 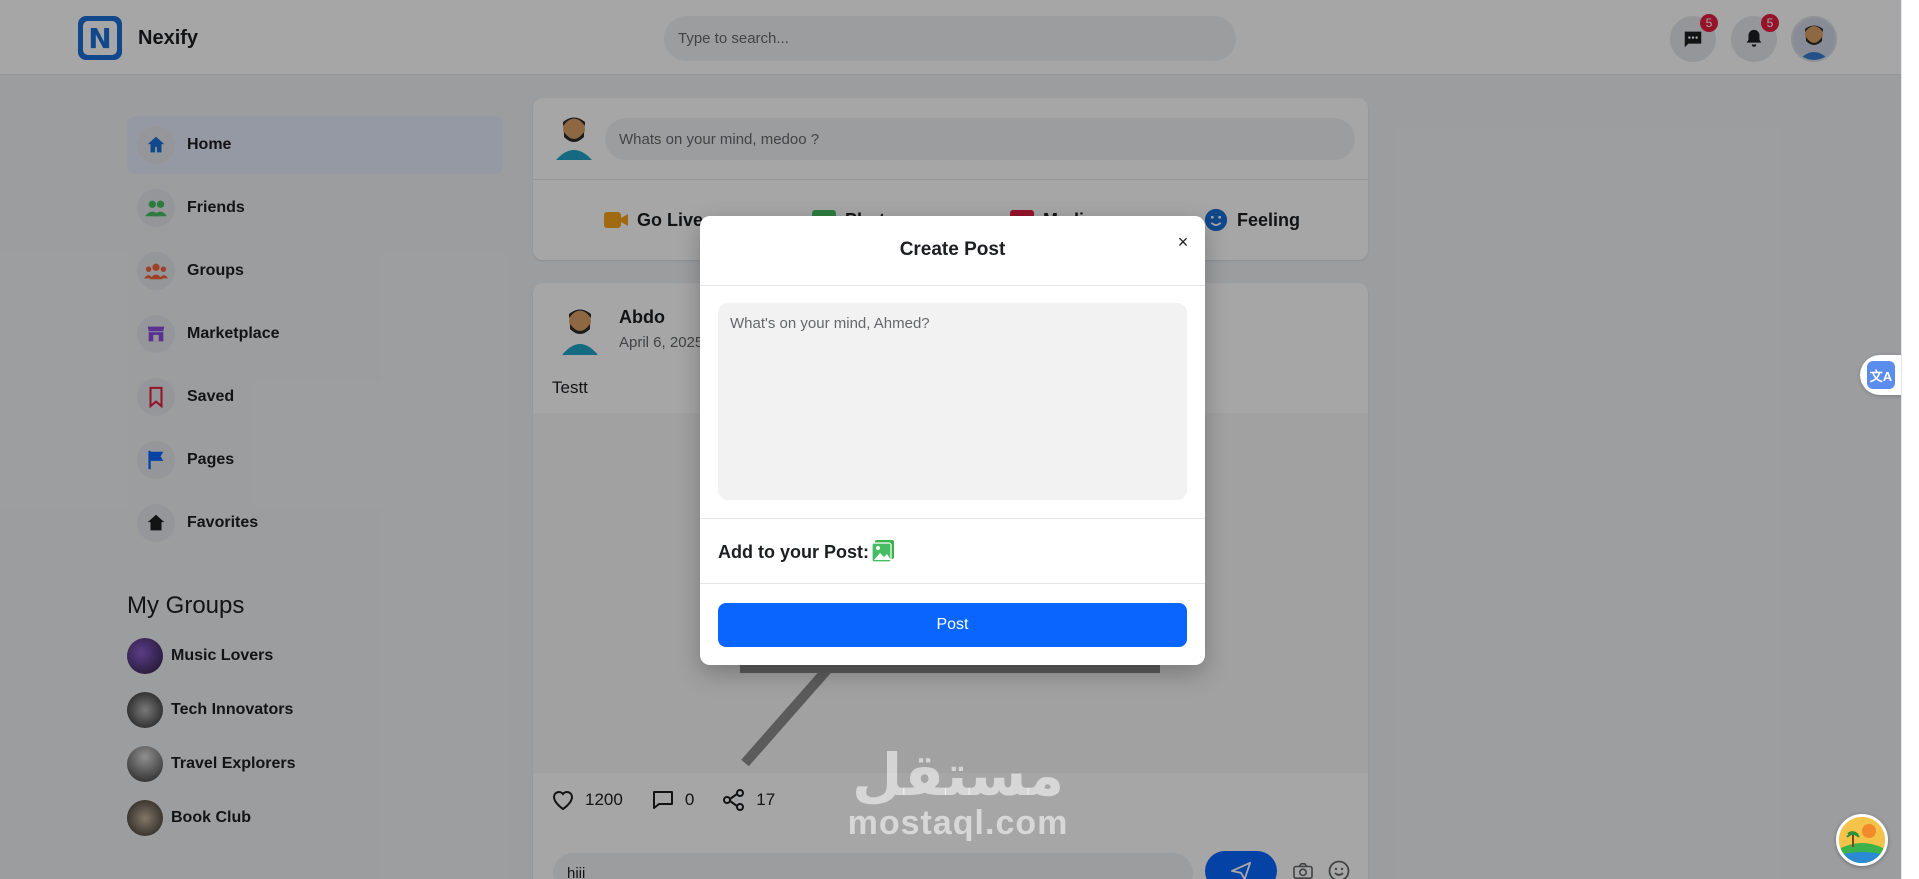 I want to click on image-icon, so click(x=882, y=551).